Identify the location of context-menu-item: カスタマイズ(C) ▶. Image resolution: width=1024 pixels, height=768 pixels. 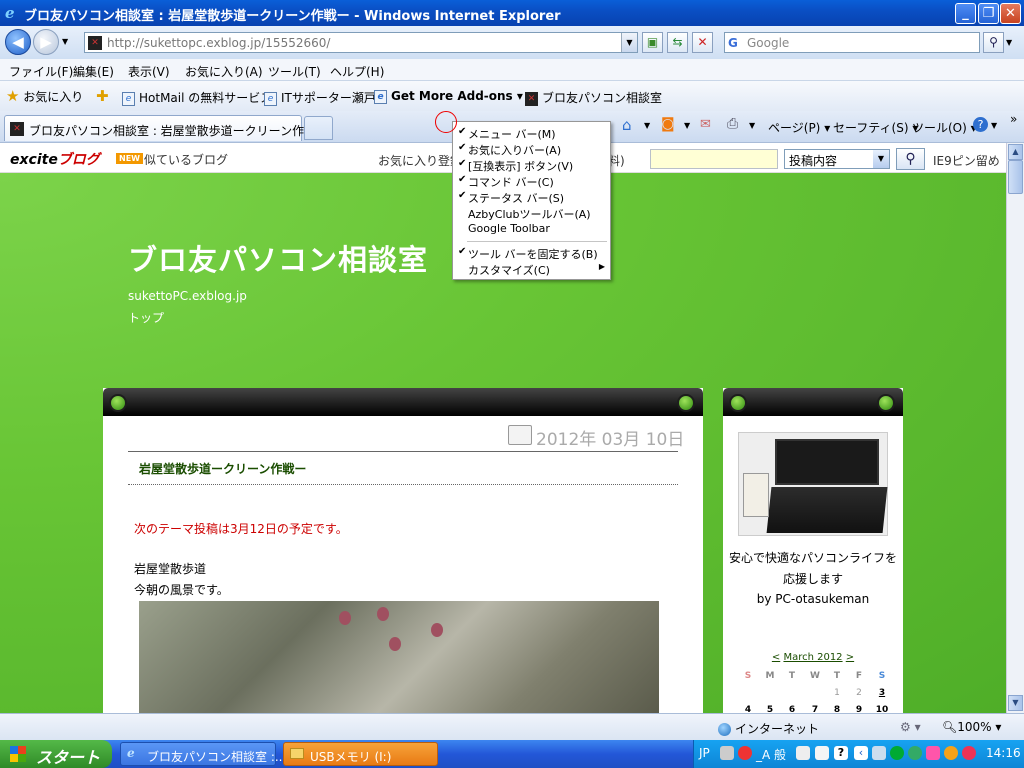
(531, 269).